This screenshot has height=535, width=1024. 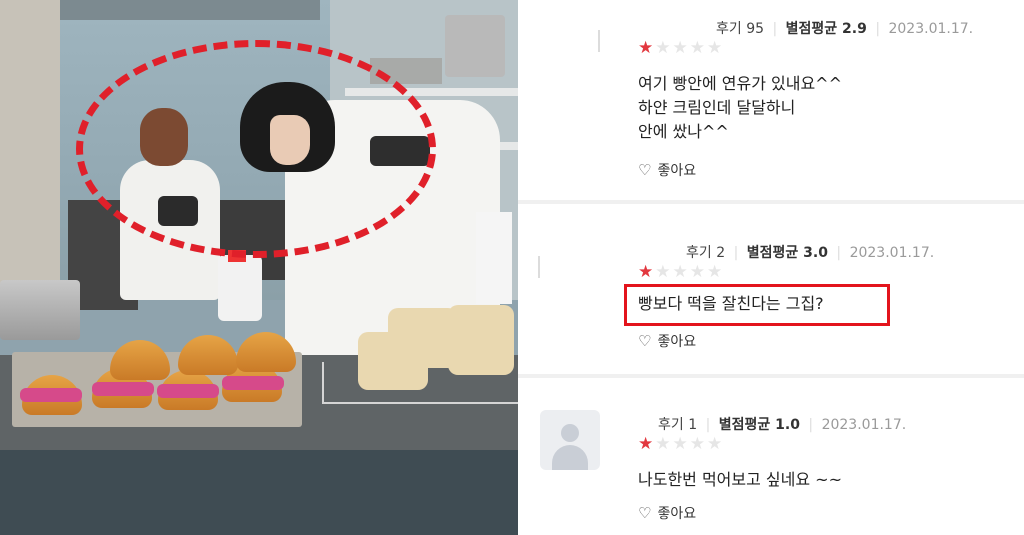 What do you see at coordinates (190, 10) in the screenshot?
I see `range-hood` at bounding box center [190, 10].